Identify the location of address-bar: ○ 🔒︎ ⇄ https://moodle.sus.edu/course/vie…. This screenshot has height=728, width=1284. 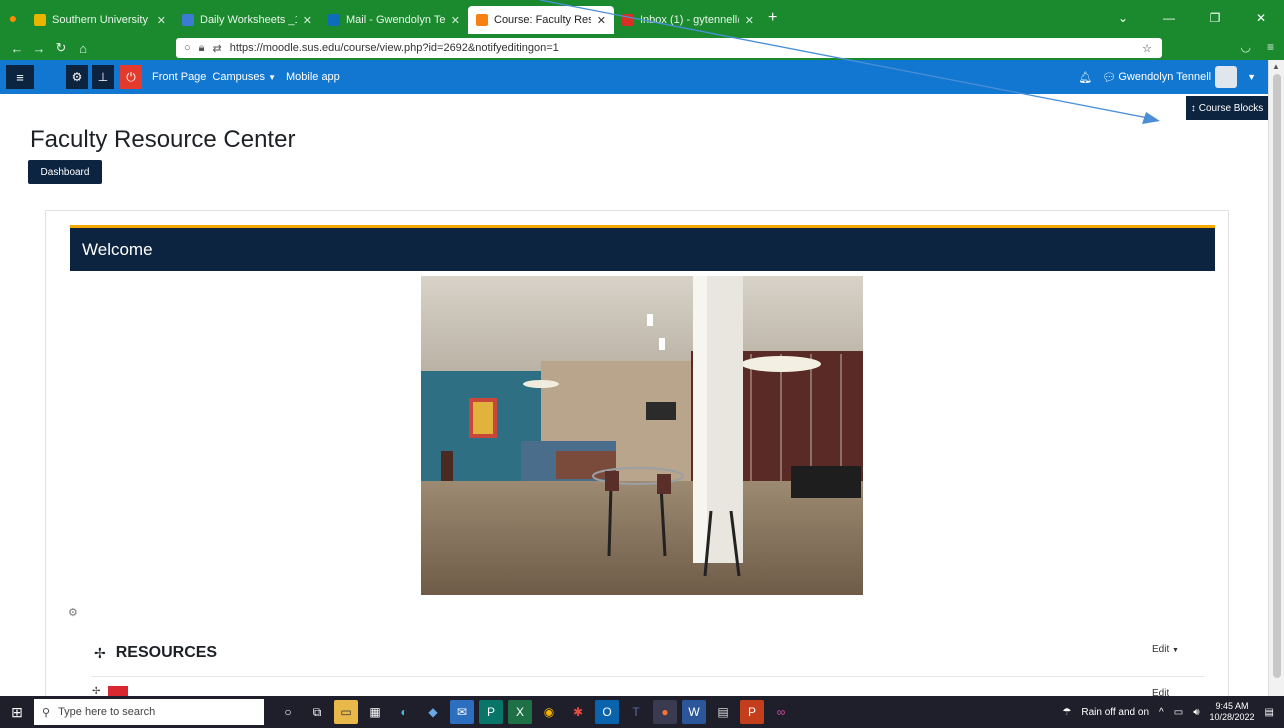
(669, 48).